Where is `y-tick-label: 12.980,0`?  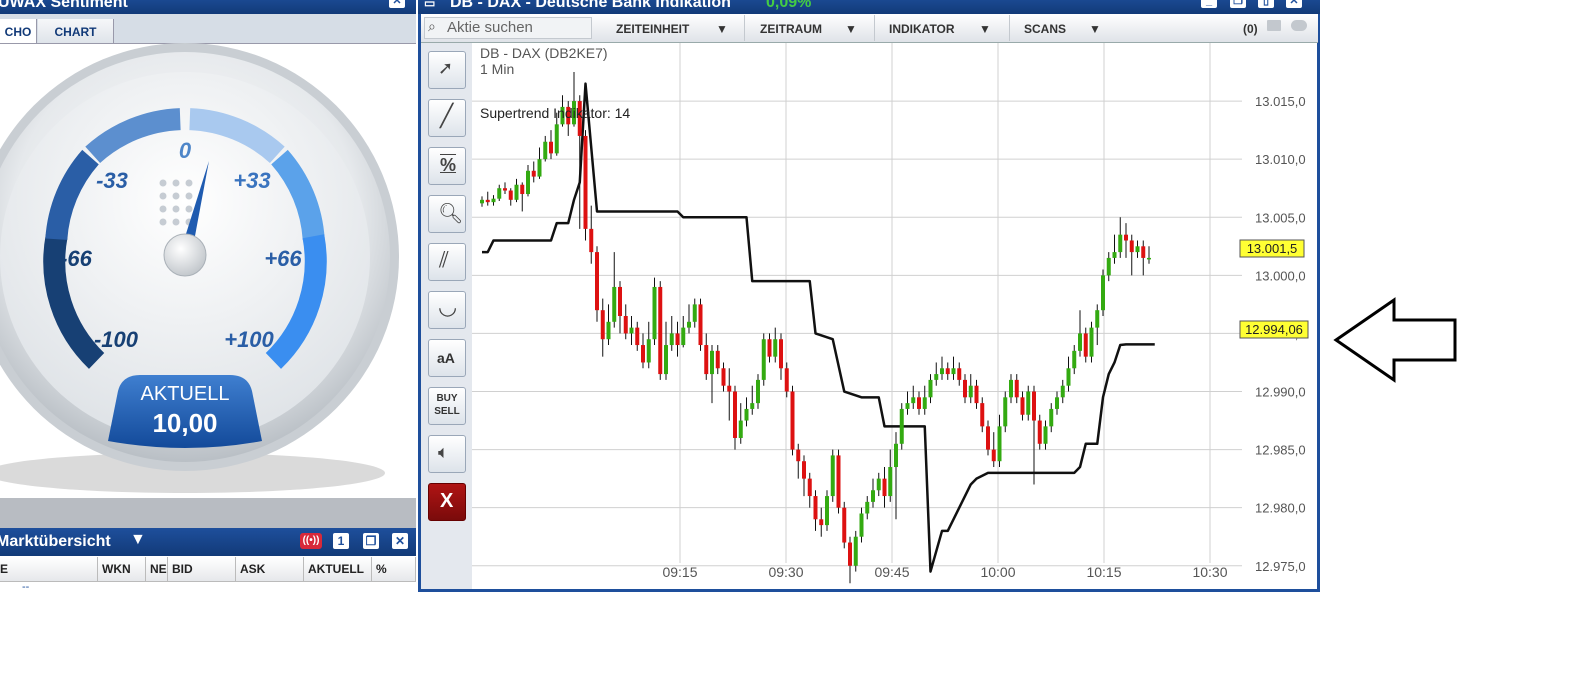
y-tick-label: 12.980,0 is located at coordinates (1280, 508).